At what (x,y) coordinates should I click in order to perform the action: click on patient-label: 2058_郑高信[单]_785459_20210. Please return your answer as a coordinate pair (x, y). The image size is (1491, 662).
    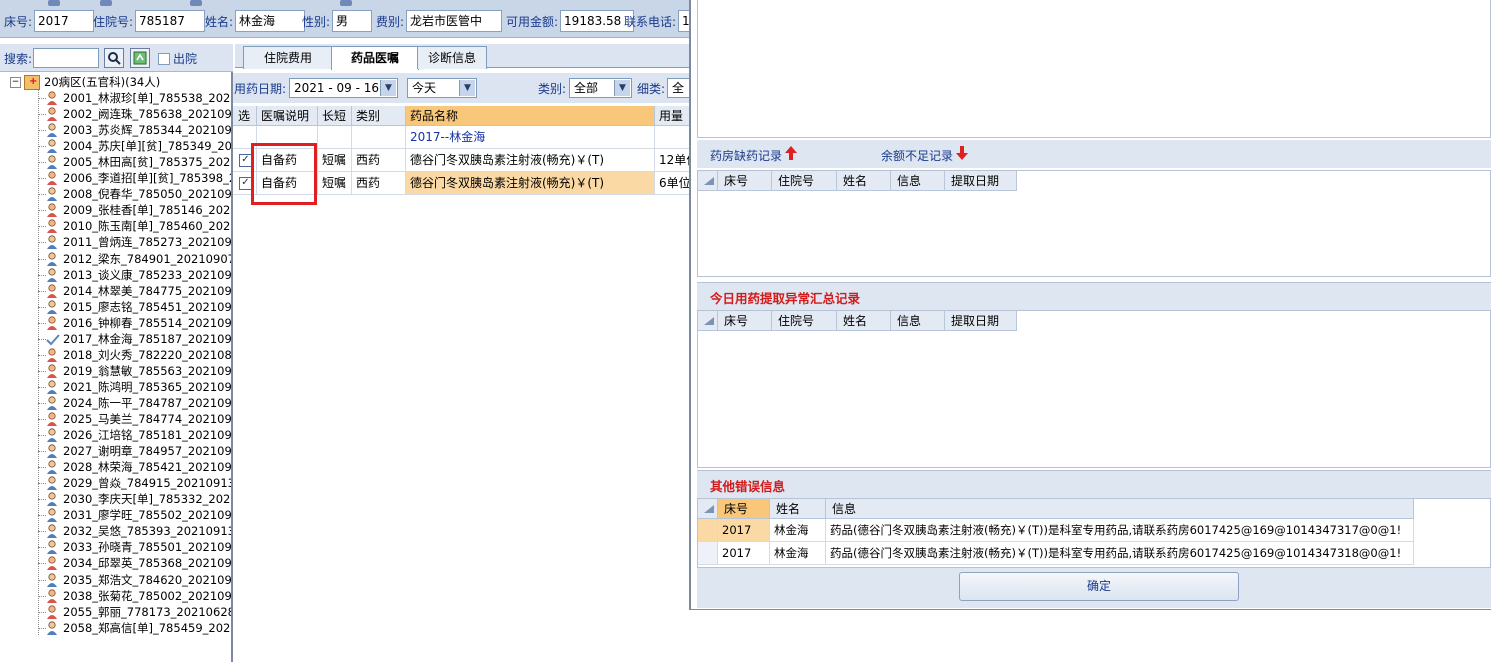
    Looking at the image, I should click on (147, 627).